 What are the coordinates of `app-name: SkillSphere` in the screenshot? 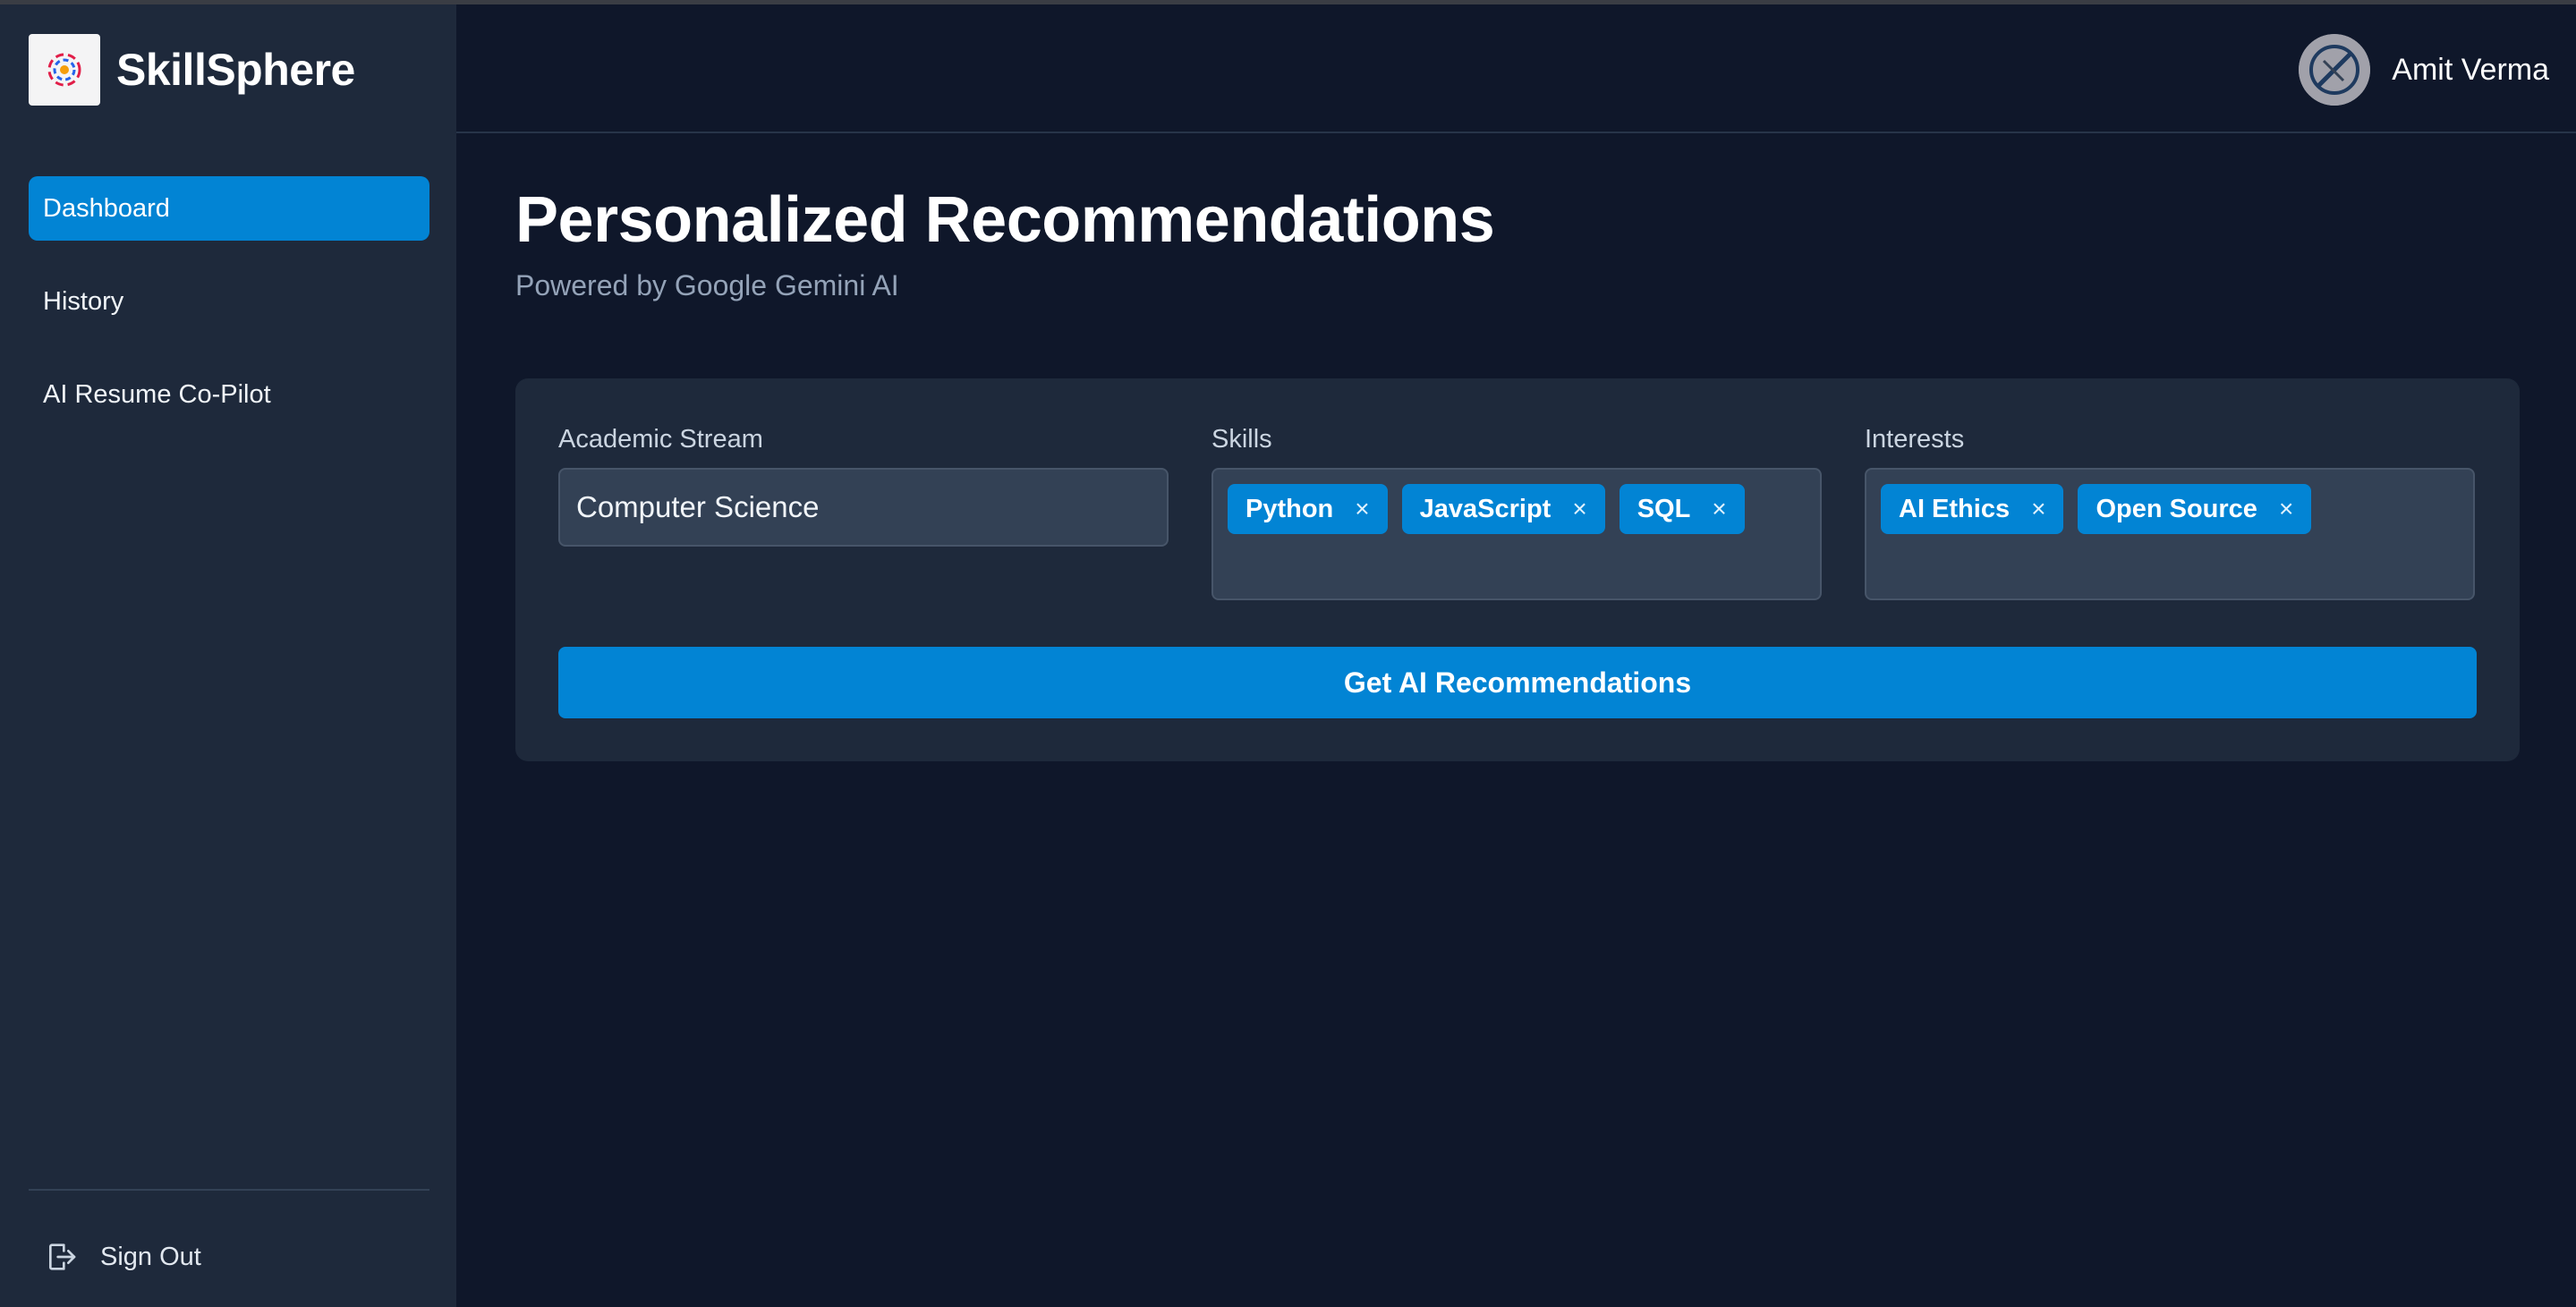 It's located at (236, 70).